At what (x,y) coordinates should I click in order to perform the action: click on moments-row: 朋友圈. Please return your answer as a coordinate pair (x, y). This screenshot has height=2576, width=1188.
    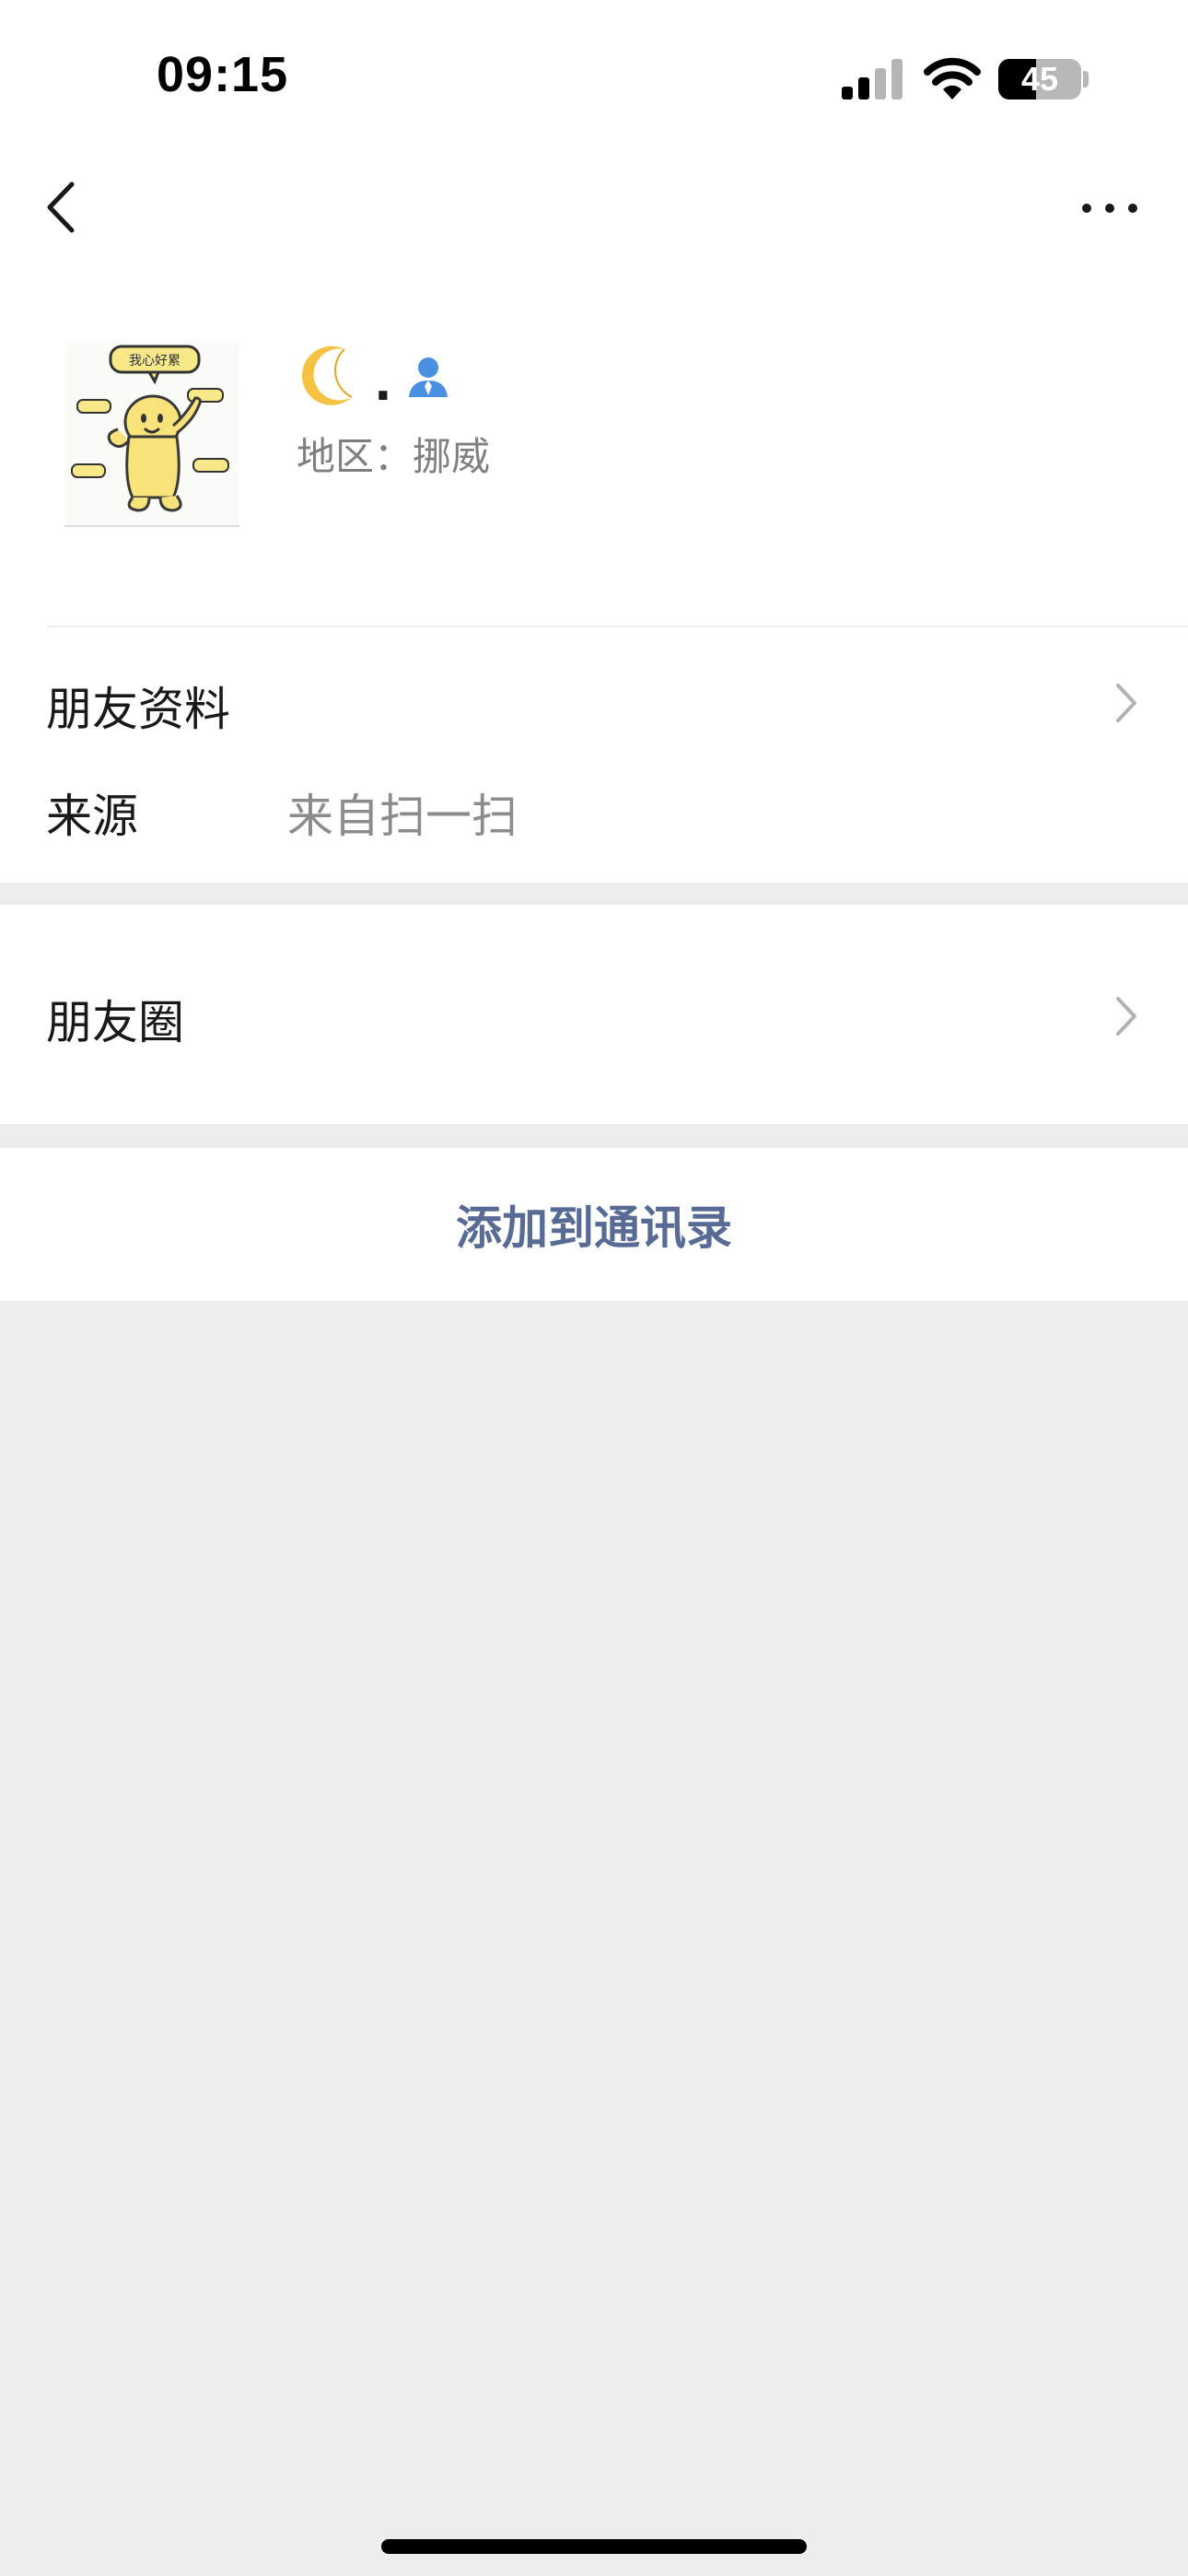
    Looking at the image, I should click on (594, 1015).